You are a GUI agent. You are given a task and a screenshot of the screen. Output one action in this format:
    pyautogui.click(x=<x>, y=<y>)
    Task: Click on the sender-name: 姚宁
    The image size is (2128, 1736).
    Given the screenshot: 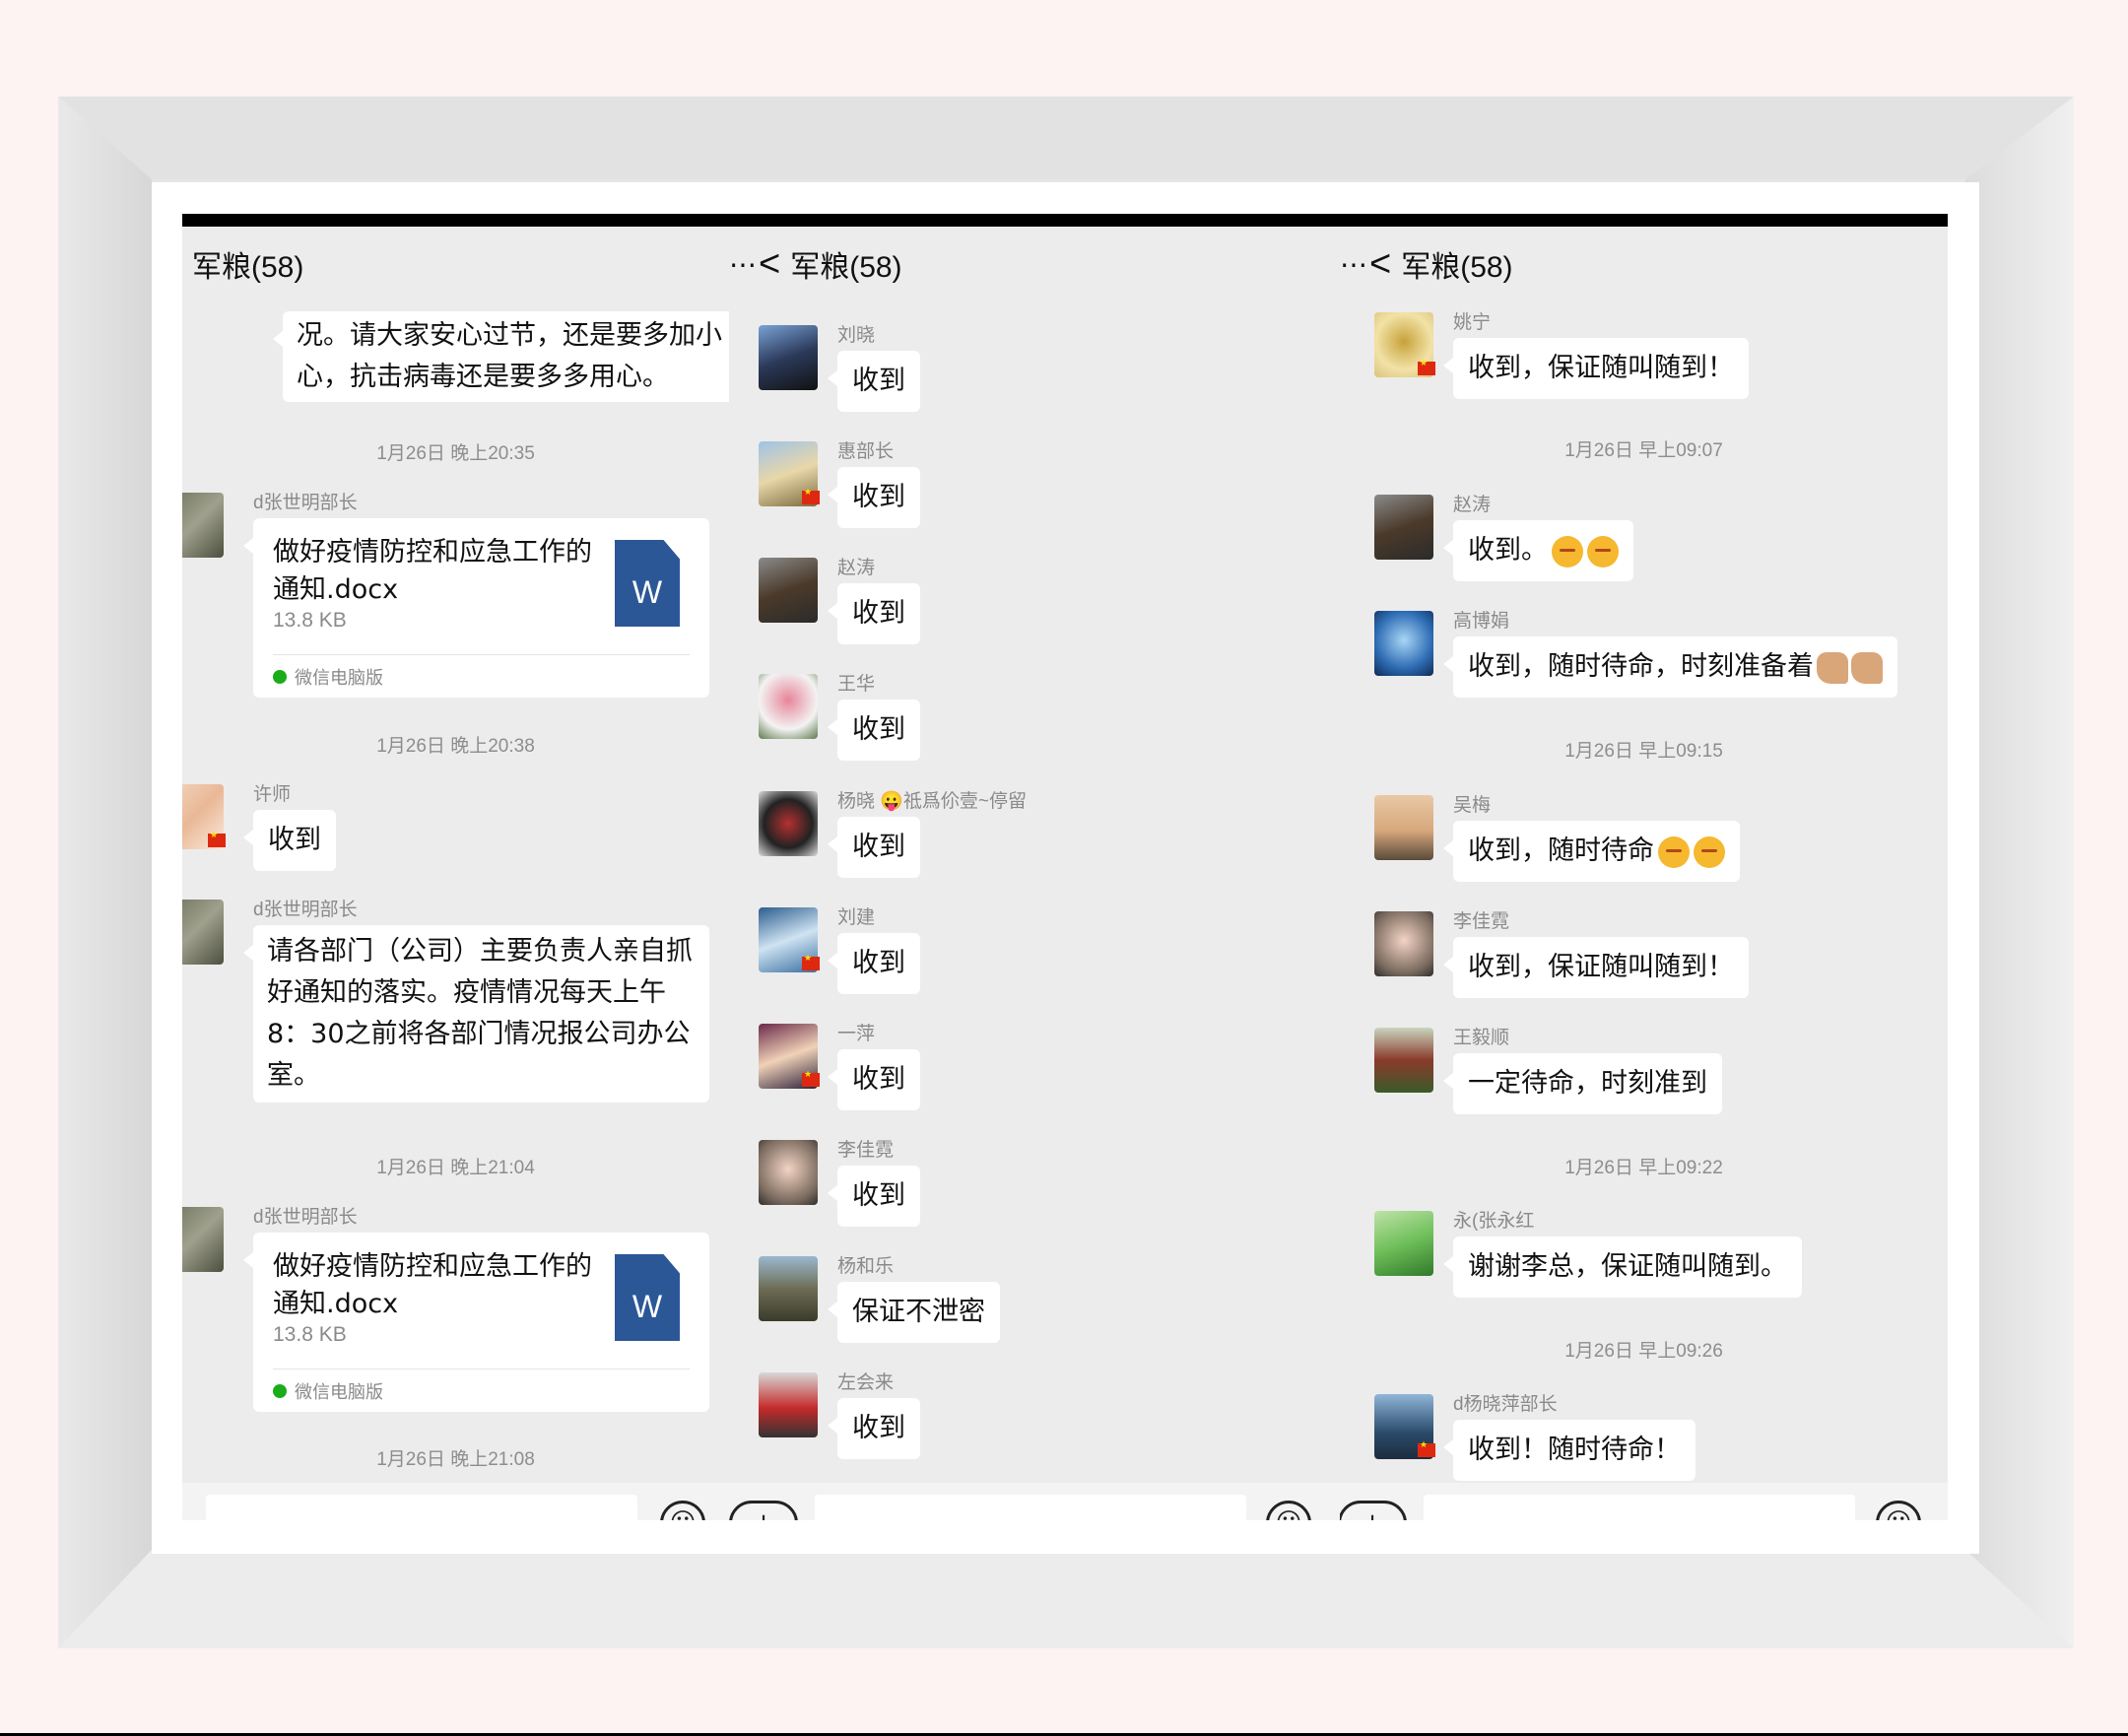 What is the action you would take?
    pyautogui.click(x=1473, y=322)
    